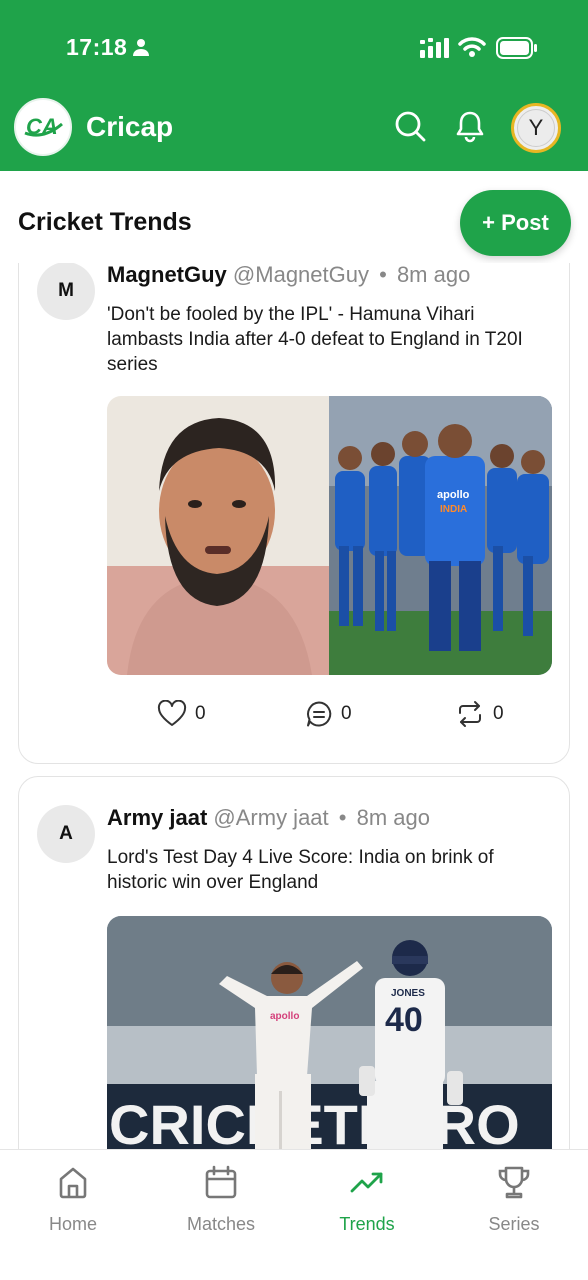 This screenshot has height=1280, width=588. What do you see at coordinates (514, 1201) in the screenshot?
I see `tab-series: Series` at bounding box center [514, 1201].